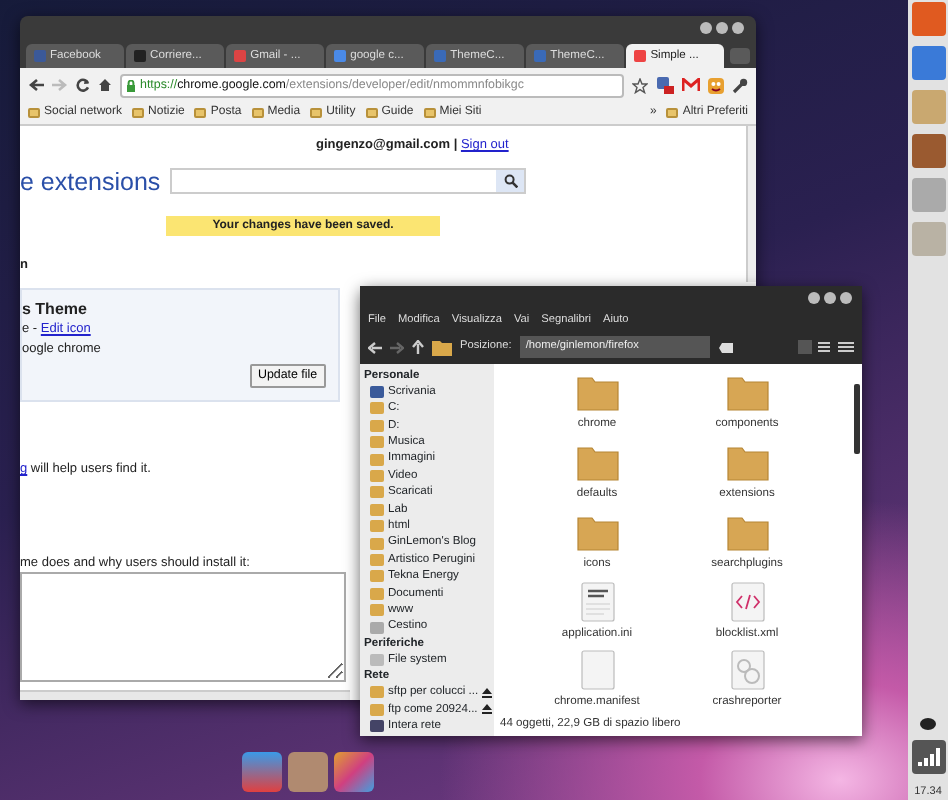  What do you see at coordinates (747, 601) in the screenshot?
I see `code-file-icon` at bounding box center [747, 601].